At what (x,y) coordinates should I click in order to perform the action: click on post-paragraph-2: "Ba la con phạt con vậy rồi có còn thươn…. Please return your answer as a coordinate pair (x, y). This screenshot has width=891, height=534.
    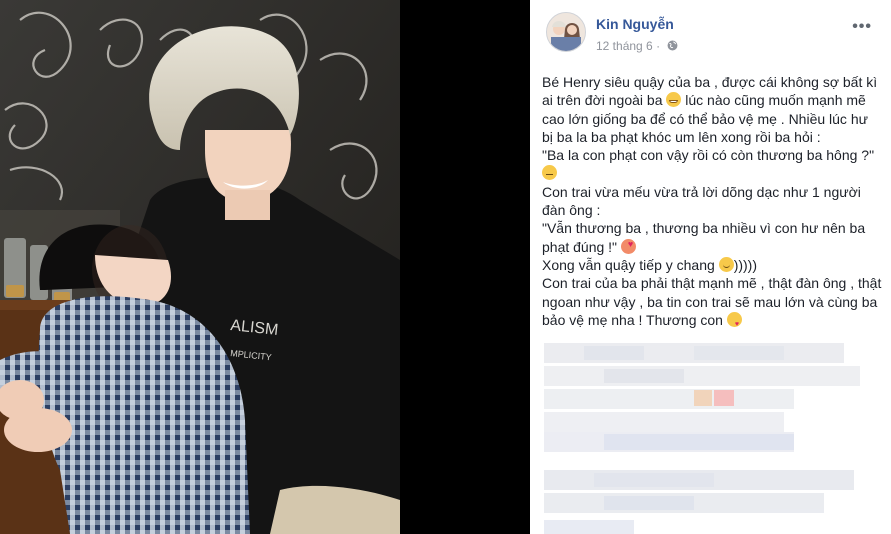
    Looking at the image, I should click on (712, 164).